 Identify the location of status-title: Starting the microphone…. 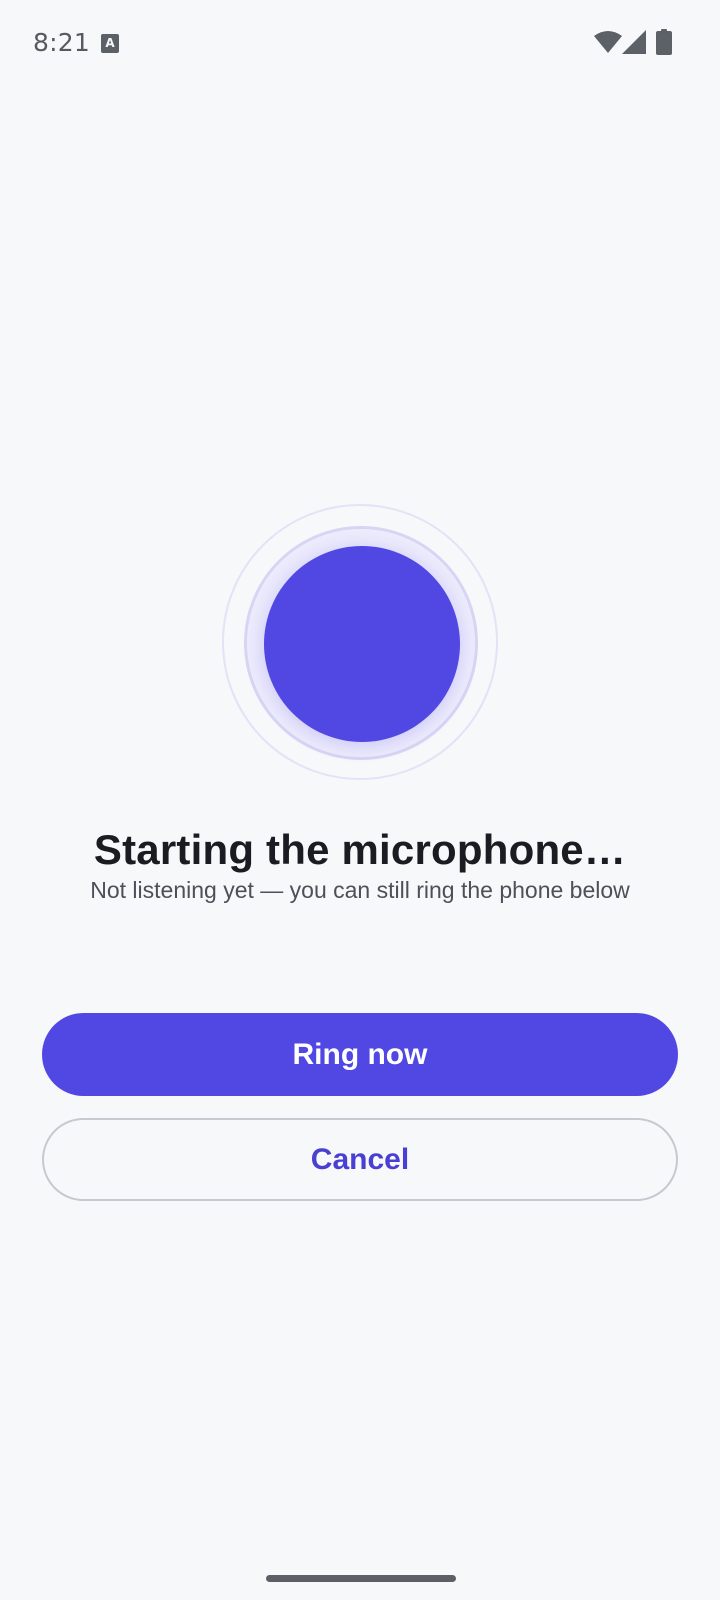
(360, 849).